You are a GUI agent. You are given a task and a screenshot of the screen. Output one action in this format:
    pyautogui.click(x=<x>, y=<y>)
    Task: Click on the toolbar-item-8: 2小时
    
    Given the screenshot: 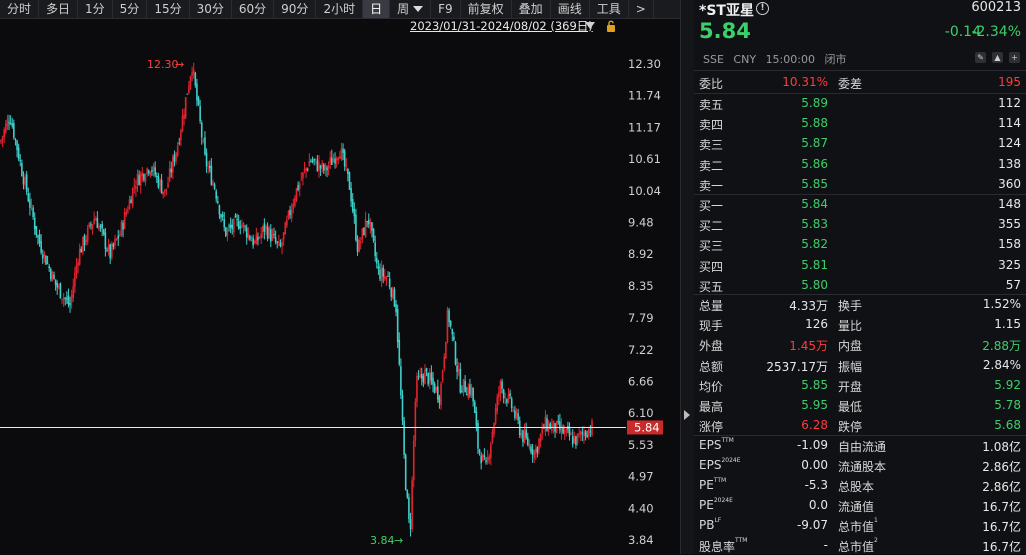 What is the action you would take?
    pyautogui.click(x=340, y=9)
    